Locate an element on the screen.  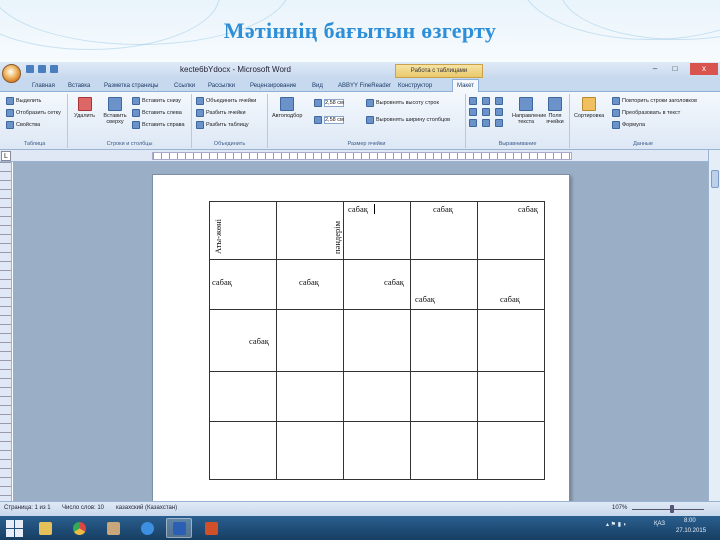
save-icon is located at coordinates (30, 69).